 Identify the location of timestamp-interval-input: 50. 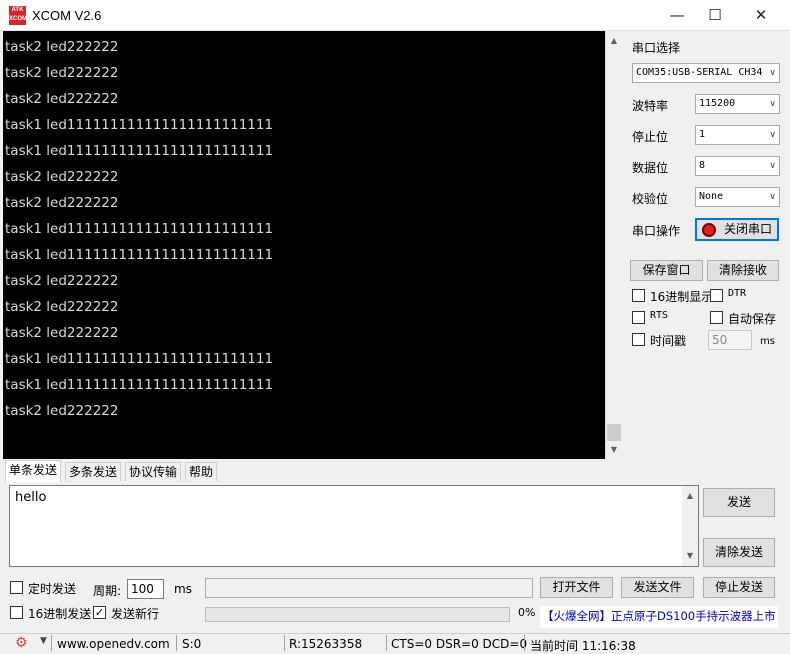
(730, 340).